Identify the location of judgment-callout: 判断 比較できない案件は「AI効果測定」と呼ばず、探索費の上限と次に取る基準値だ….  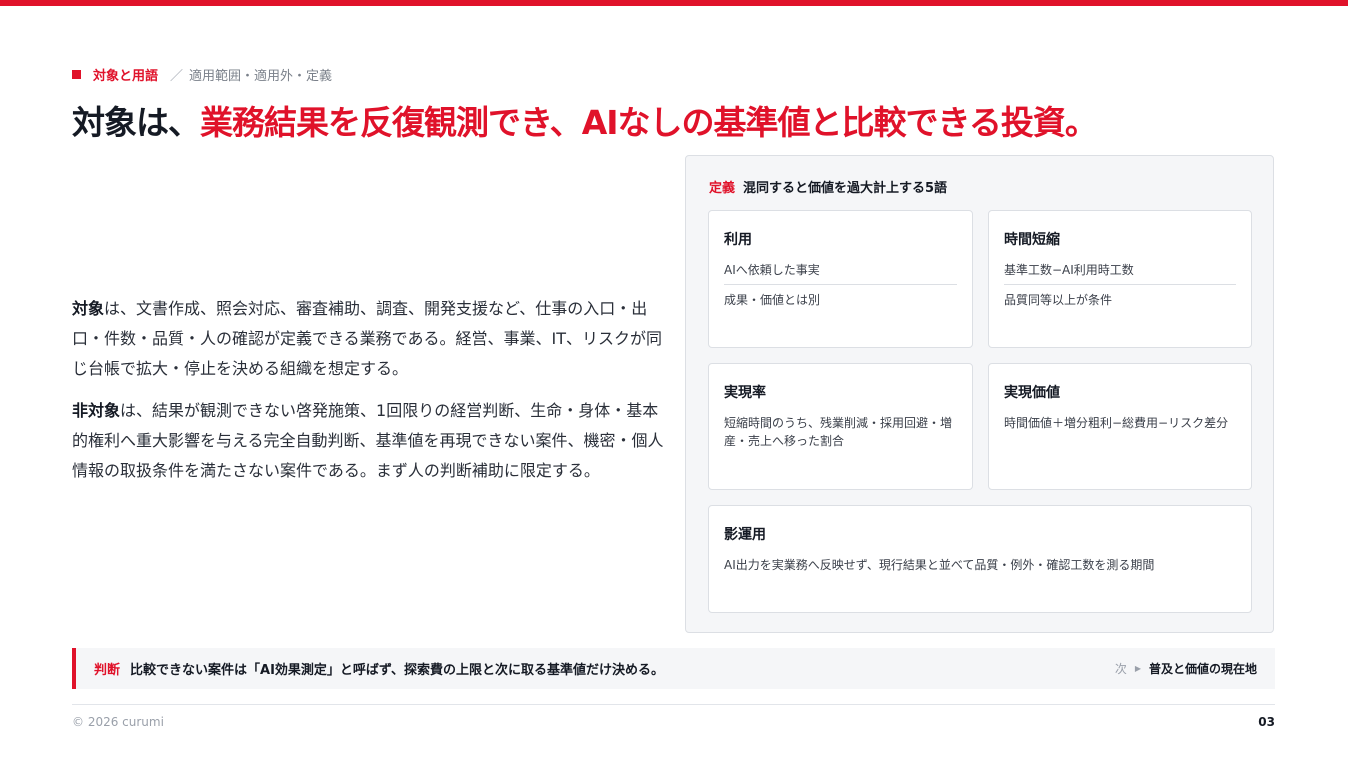
(673, 668).